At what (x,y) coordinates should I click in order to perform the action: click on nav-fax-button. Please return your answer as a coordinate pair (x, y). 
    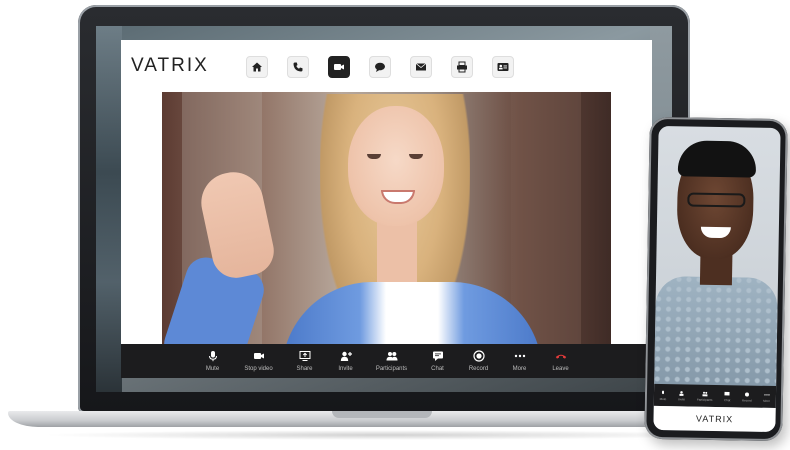
    Looking at the image, I should click on (462, 67).